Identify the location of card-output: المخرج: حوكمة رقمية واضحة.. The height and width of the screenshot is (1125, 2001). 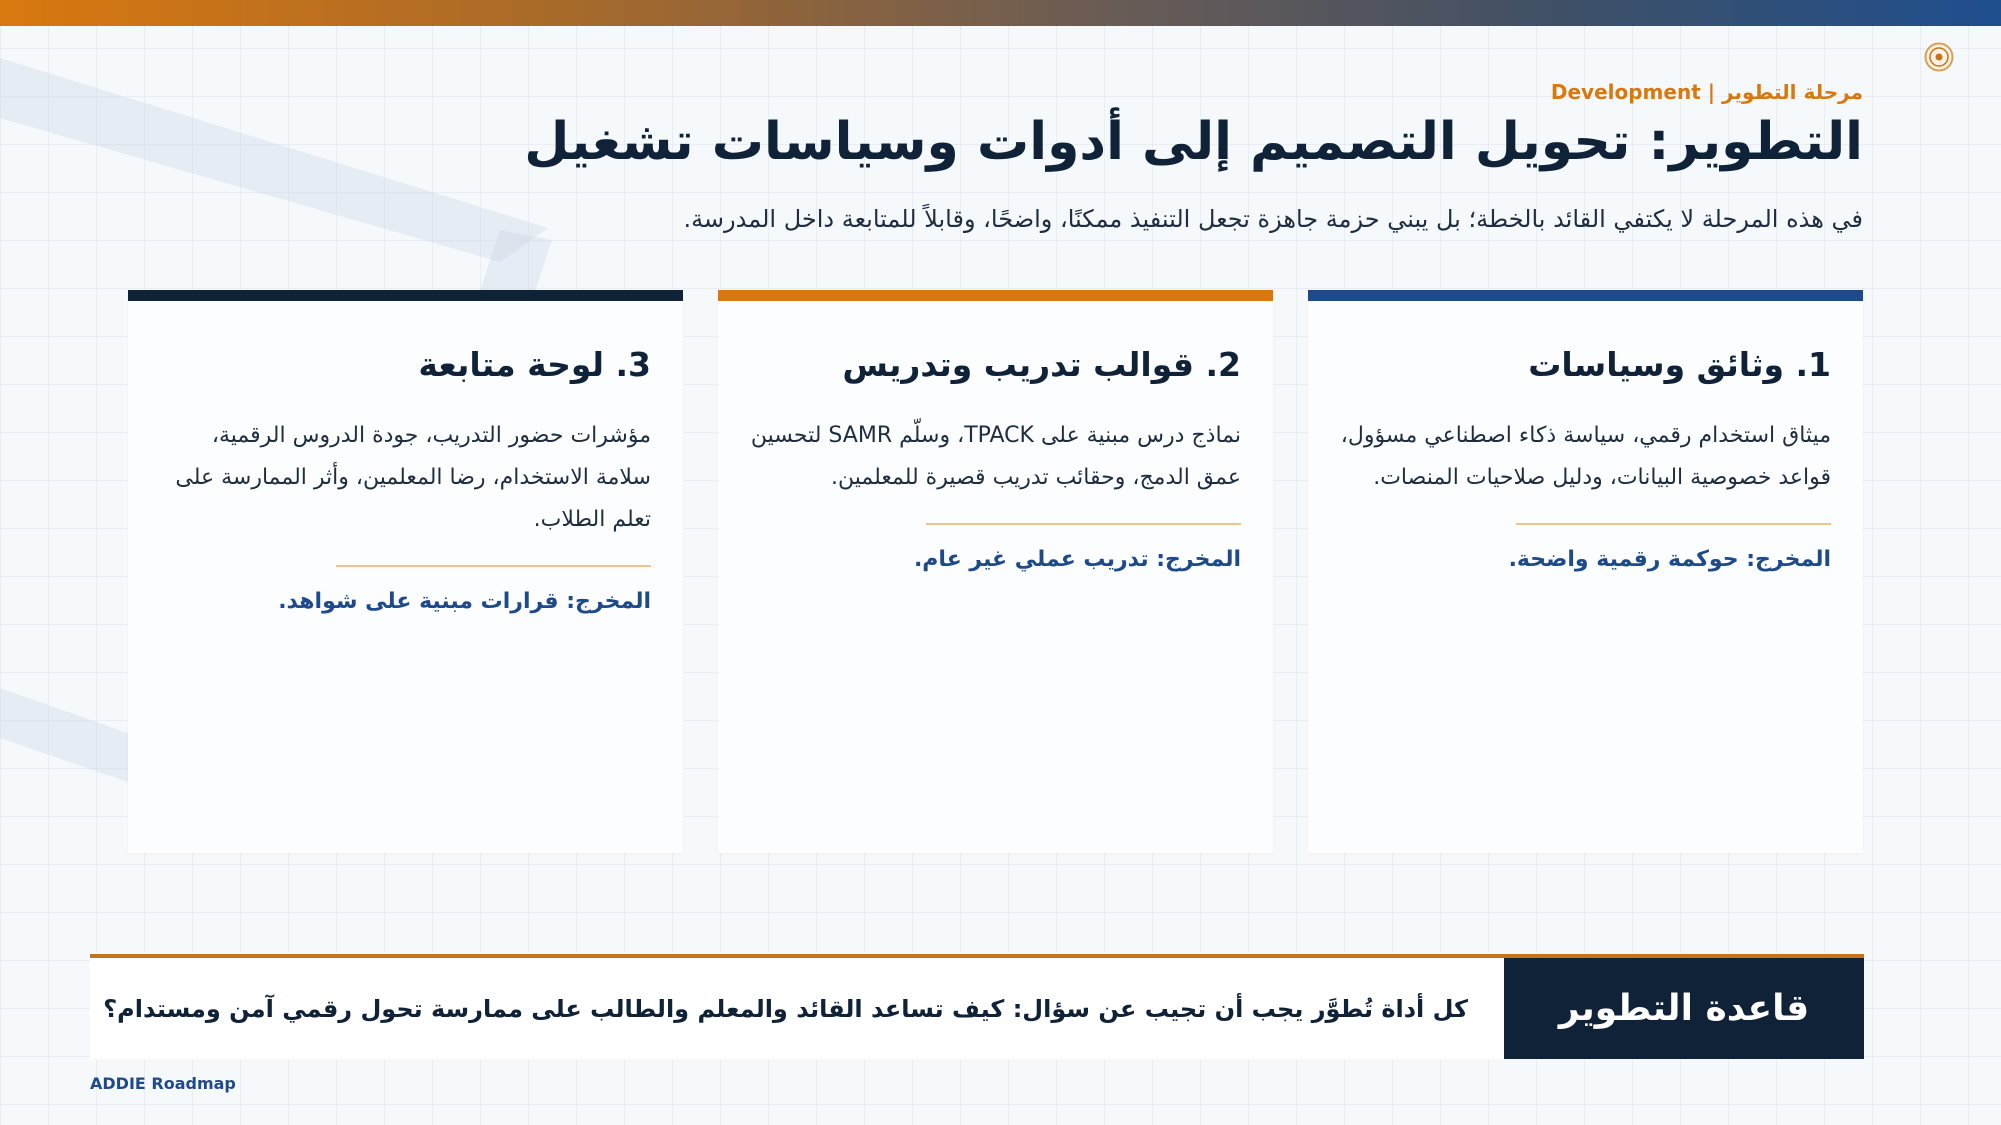
(1669, 559).